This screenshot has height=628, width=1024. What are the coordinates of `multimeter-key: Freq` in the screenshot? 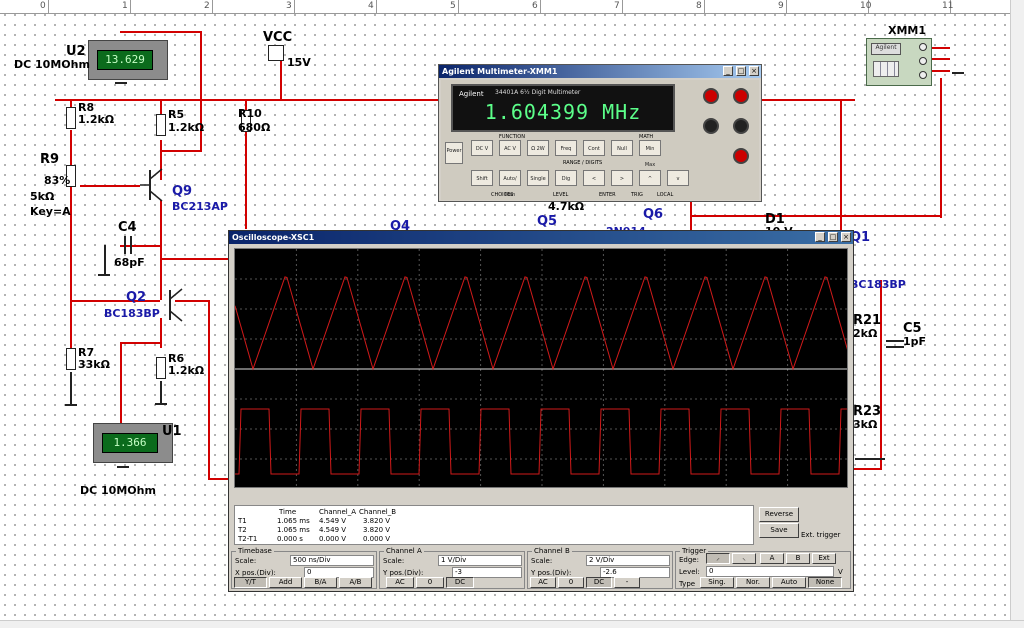 It's located at (566, 148).